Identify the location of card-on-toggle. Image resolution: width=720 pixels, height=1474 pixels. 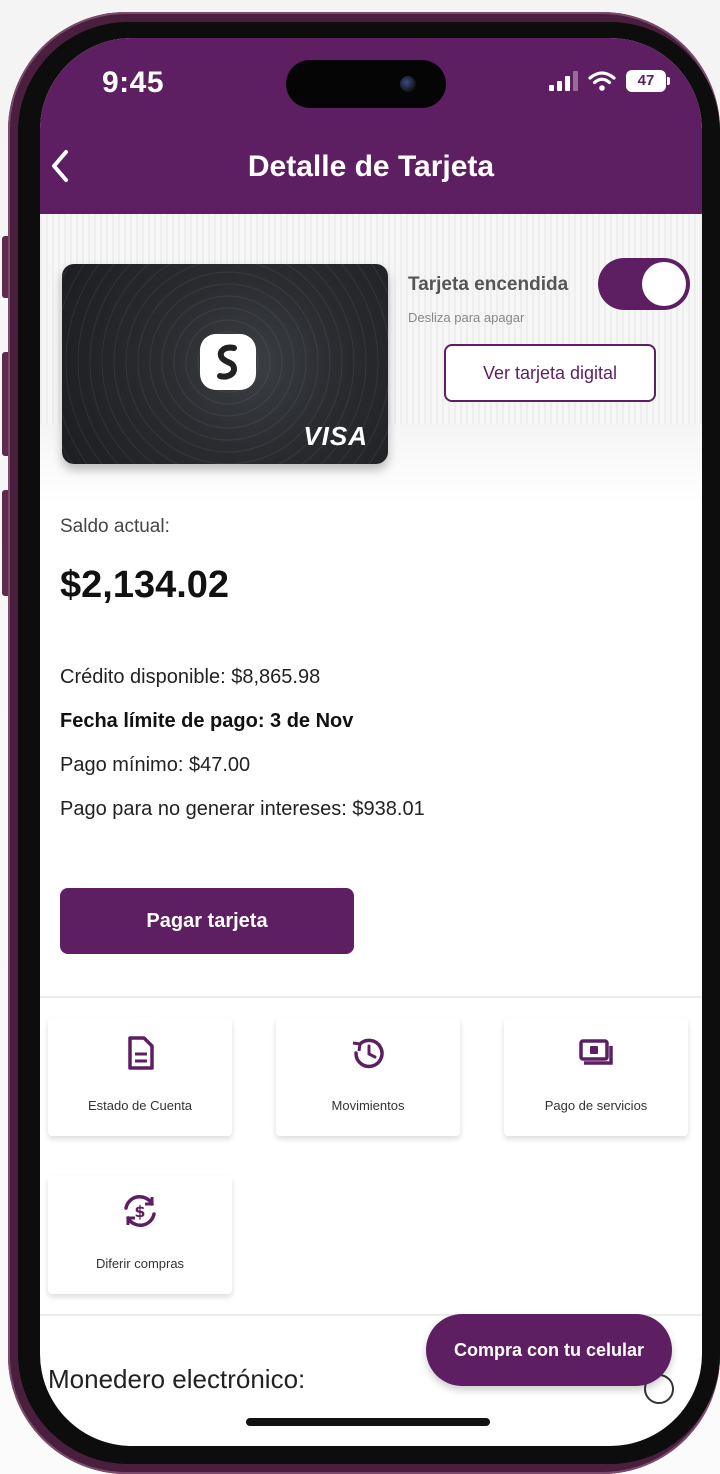
(644, 284).